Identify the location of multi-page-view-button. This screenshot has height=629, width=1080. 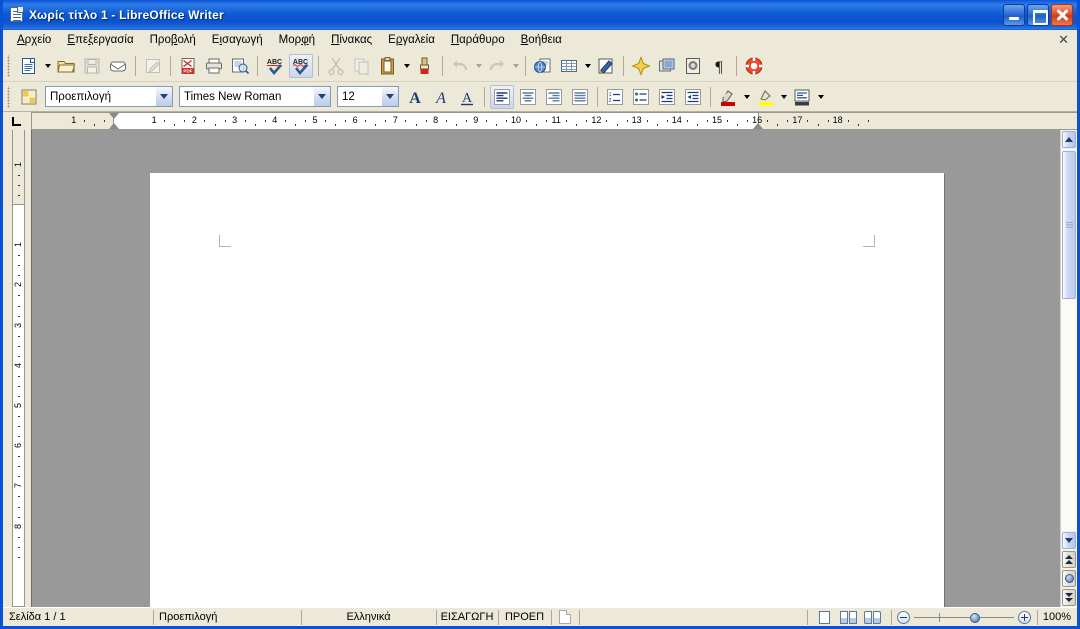
(849, 617).